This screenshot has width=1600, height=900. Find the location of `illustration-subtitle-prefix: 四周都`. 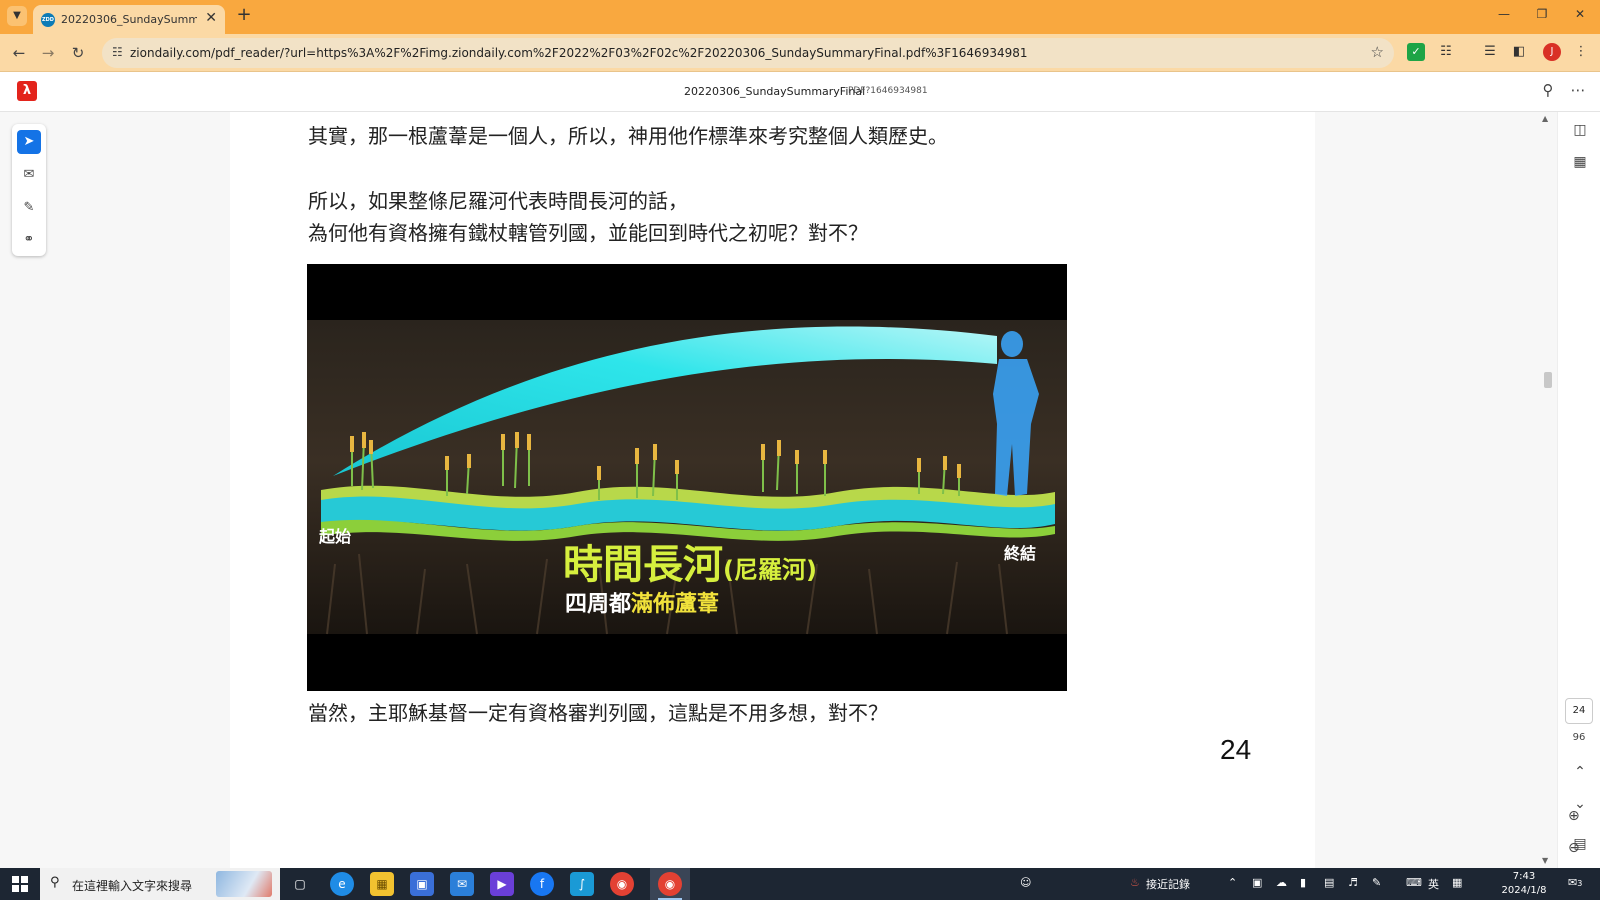

illustration-subtitle-prefix: 四周都 is located at coordinates (598, 604).